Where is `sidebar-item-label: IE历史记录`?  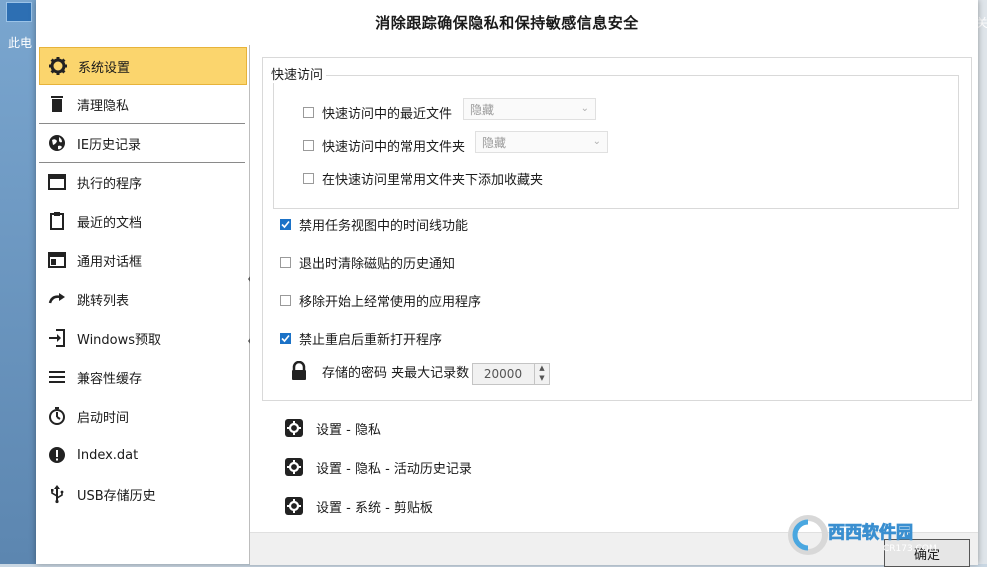
sidebar-item-label: IE历史记录 is located at coordinates (109, 145).